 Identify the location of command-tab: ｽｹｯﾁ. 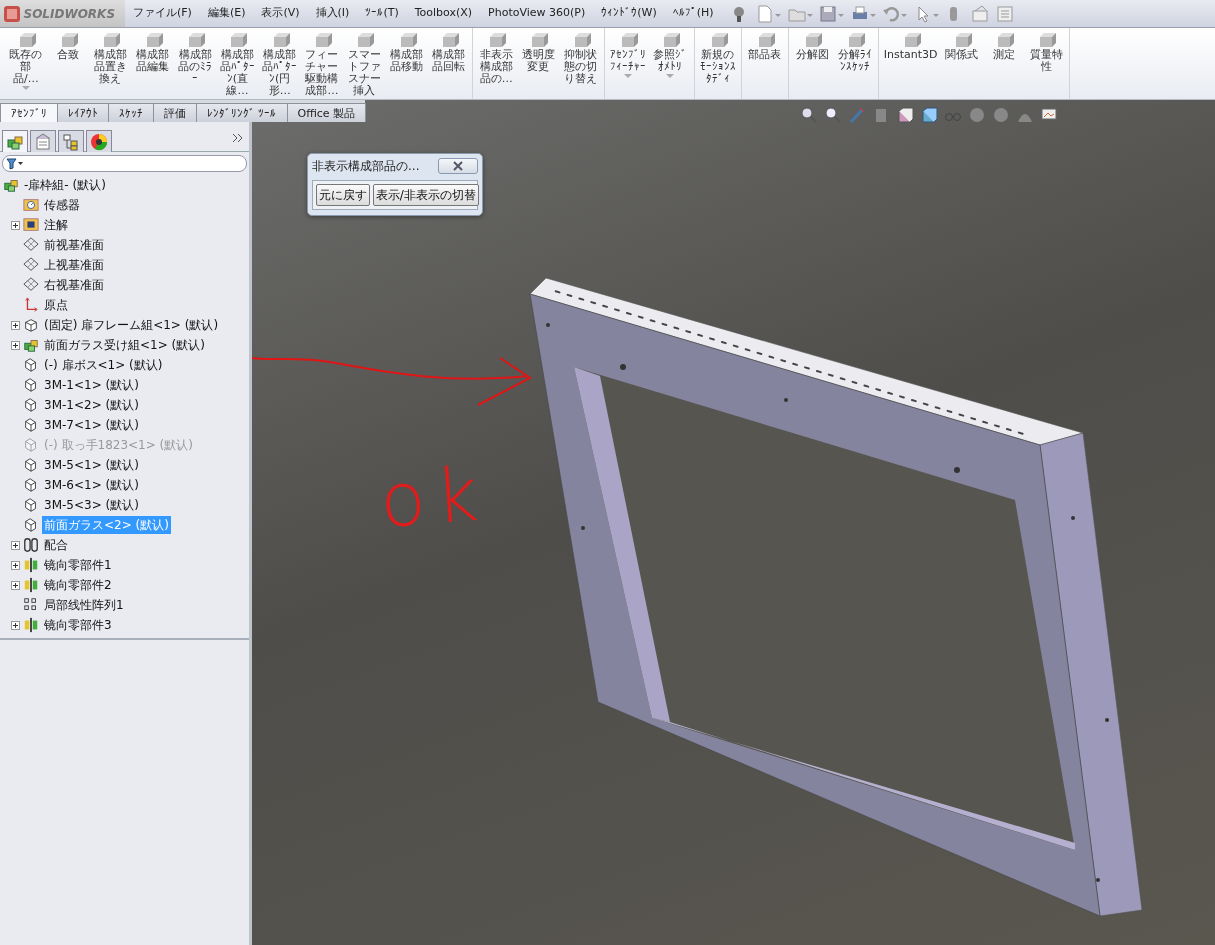
(131, 112).